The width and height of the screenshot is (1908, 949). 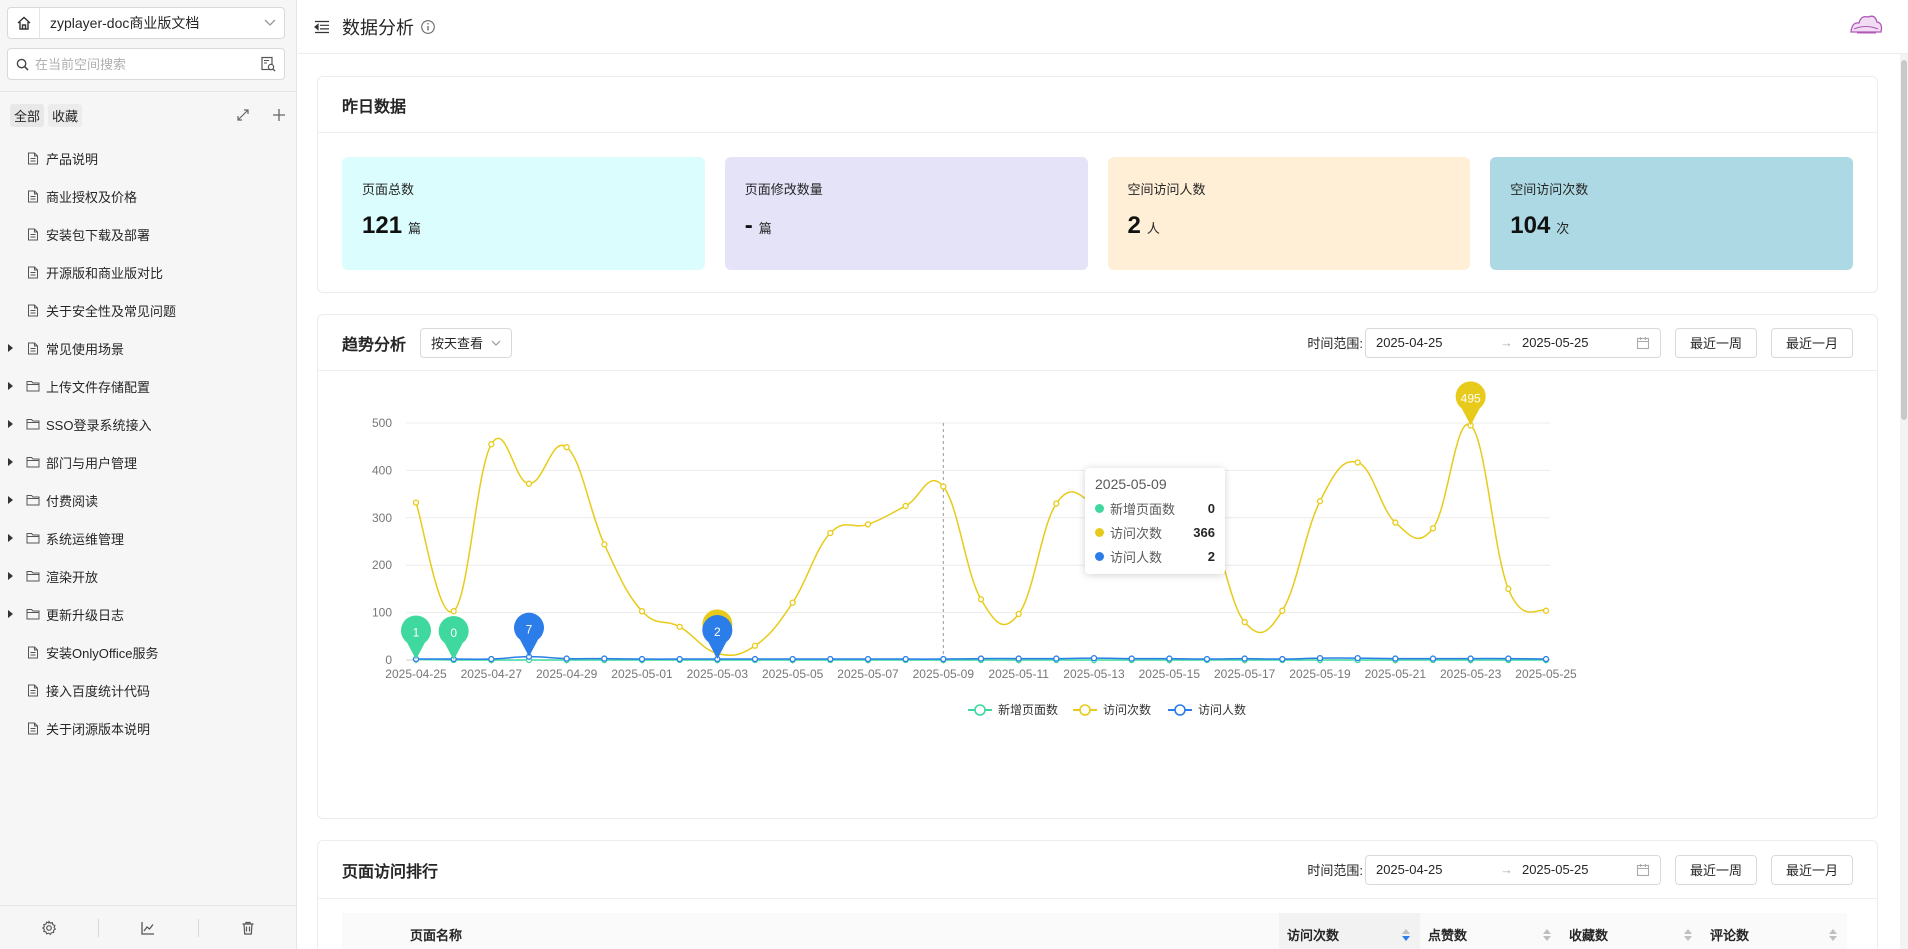 I want to click on stat-value: -, so click(x=748, y=225).